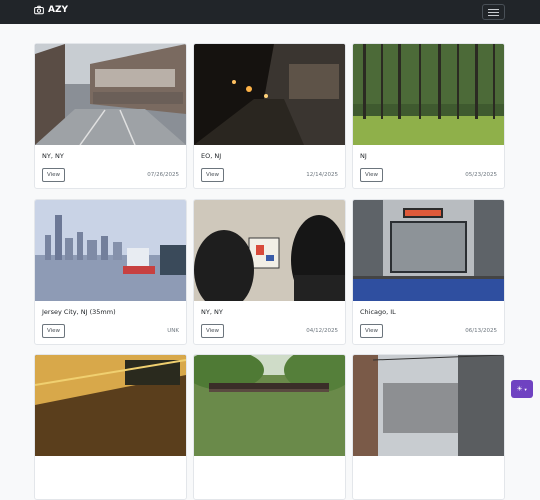 Image resolution: width=540 pixels, height=500 pixels. Describe the element at coordinates (211, 156) in the screenshot. I see `photo-location: EO, NJ` at that location.